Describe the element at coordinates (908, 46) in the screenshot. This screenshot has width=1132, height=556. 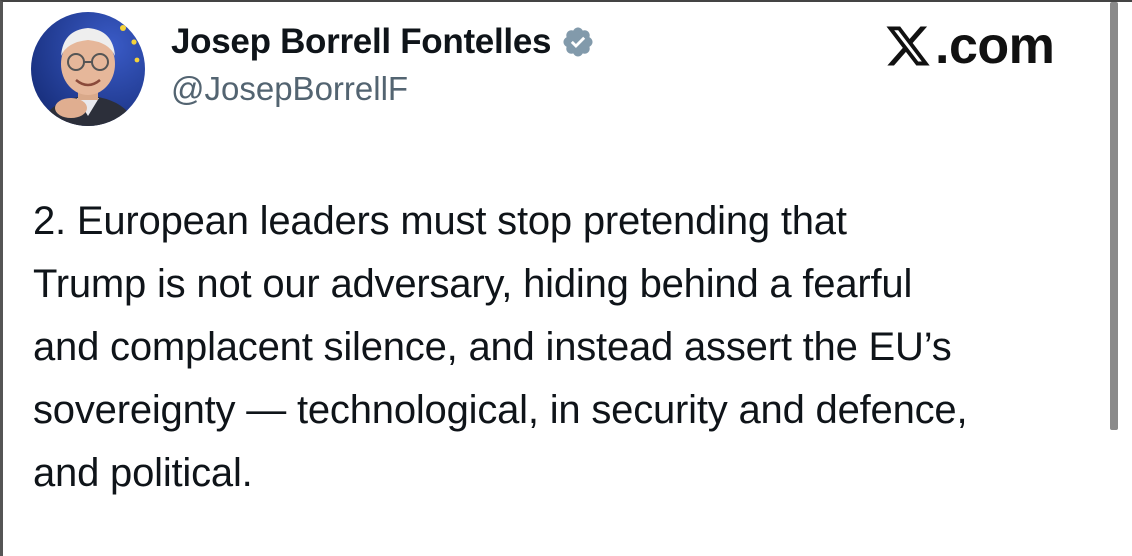
I see `x-logo-icon` at that location.